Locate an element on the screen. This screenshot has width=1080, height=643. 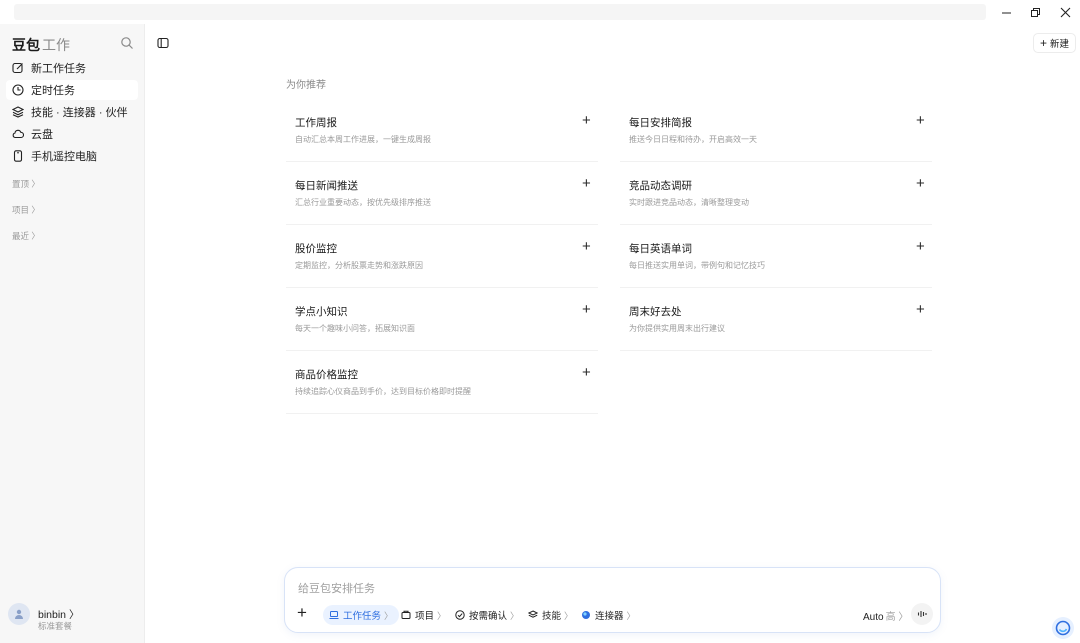
attach-plus-icon: + is located at coordinates (302, 612).